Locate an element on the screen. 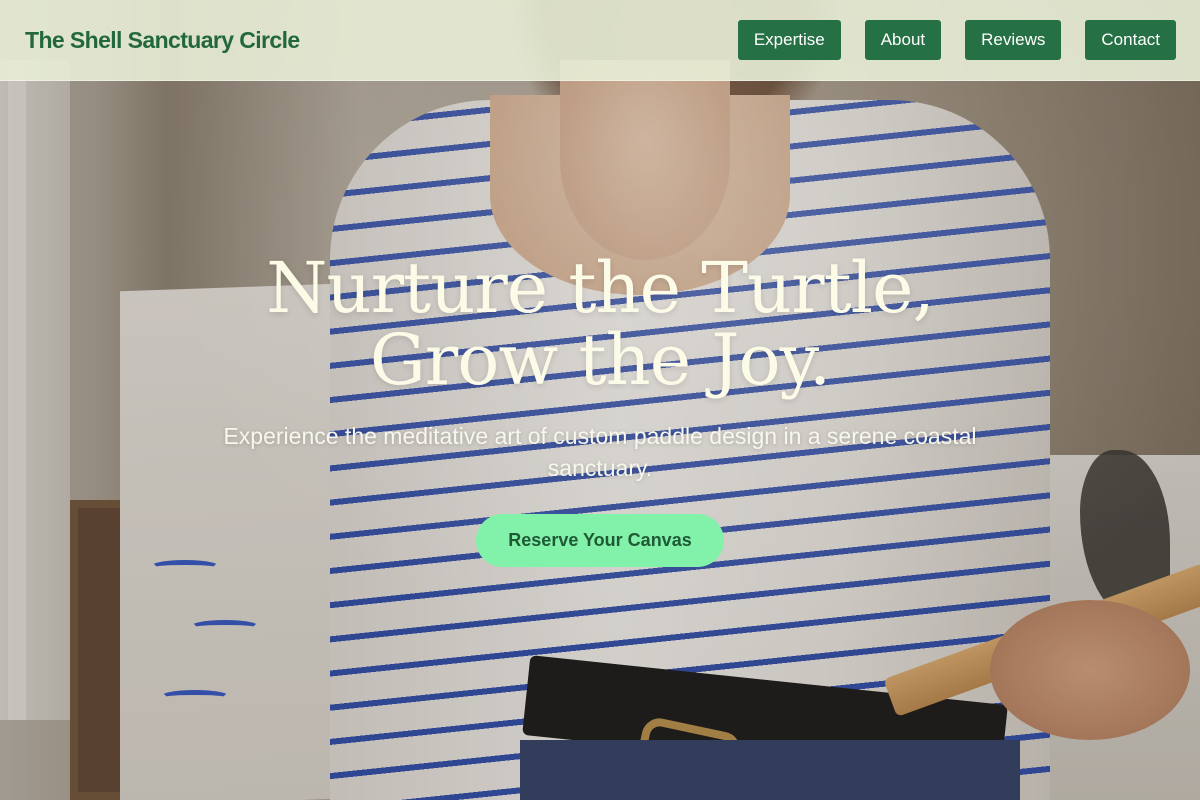  nav-about-button: About is located at coordinates (903, 40).